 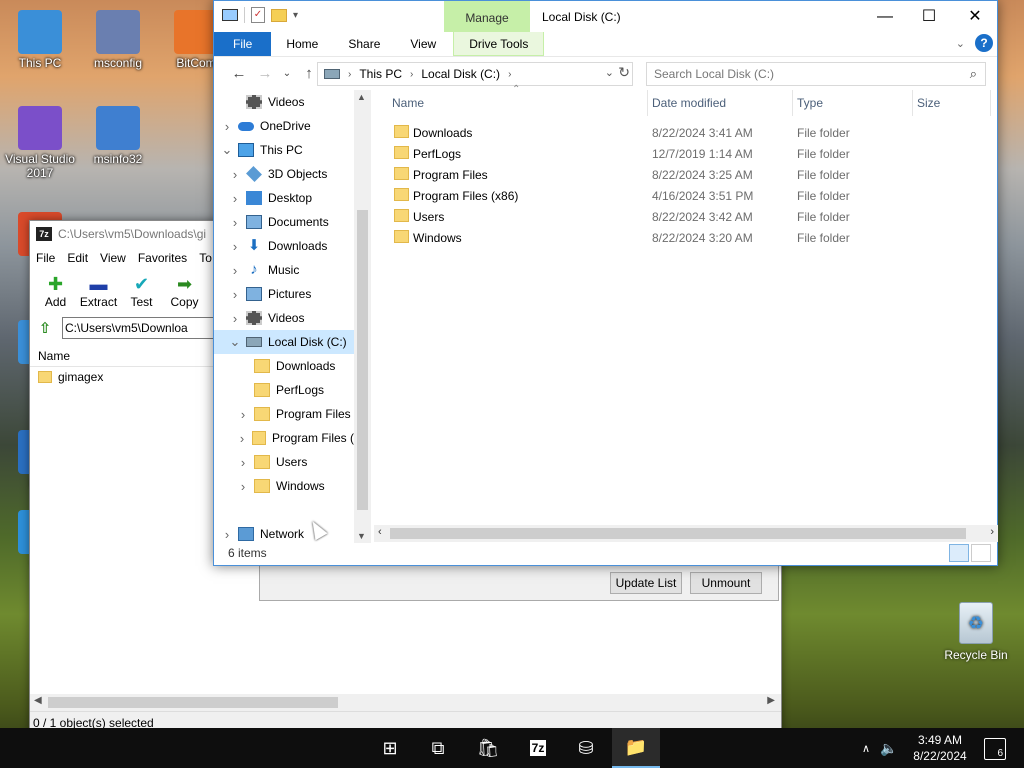 What do you see at coordinates (193, 702) in the screenshot?
I see `sevenzip-hscroll-thumb` at bounding box center [193, 702].